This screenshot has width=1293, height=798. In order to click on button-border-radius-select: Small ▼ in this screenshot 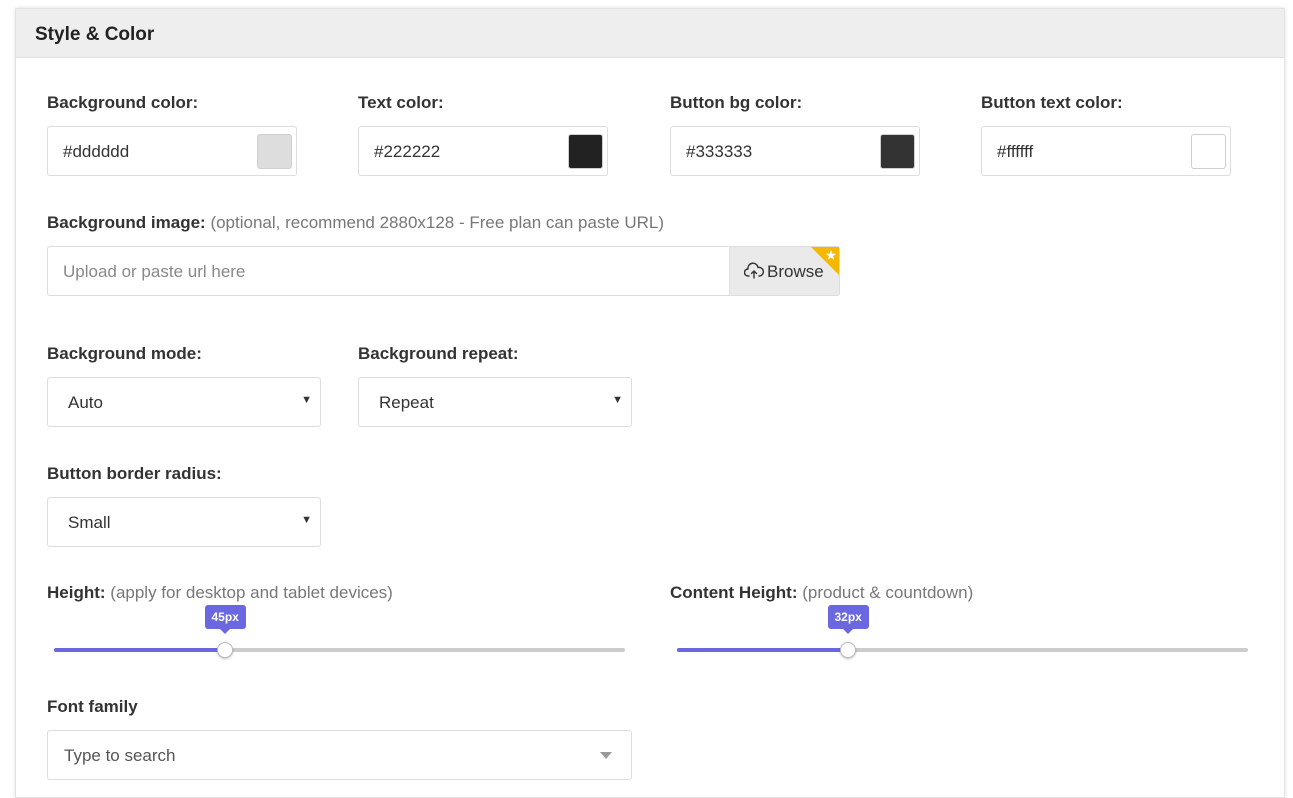, I will do `click(184, 522)`.